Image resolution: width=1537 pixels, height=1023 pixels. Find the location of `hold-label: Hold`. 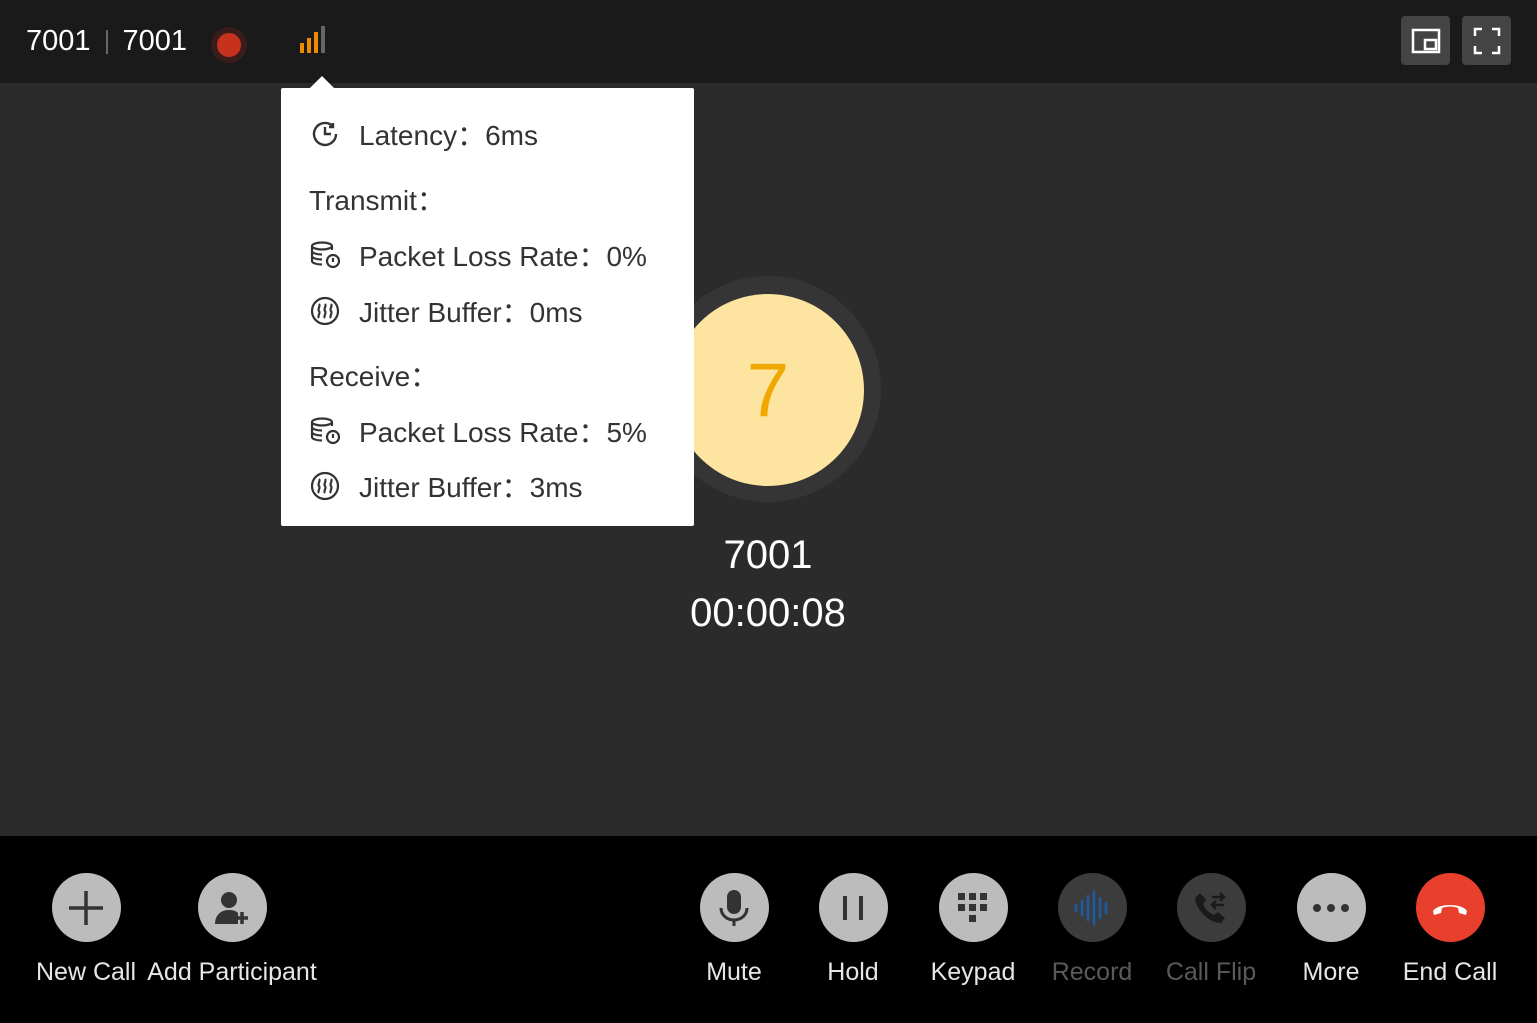

hold-label: Hold is located at coordinates (853, 972).